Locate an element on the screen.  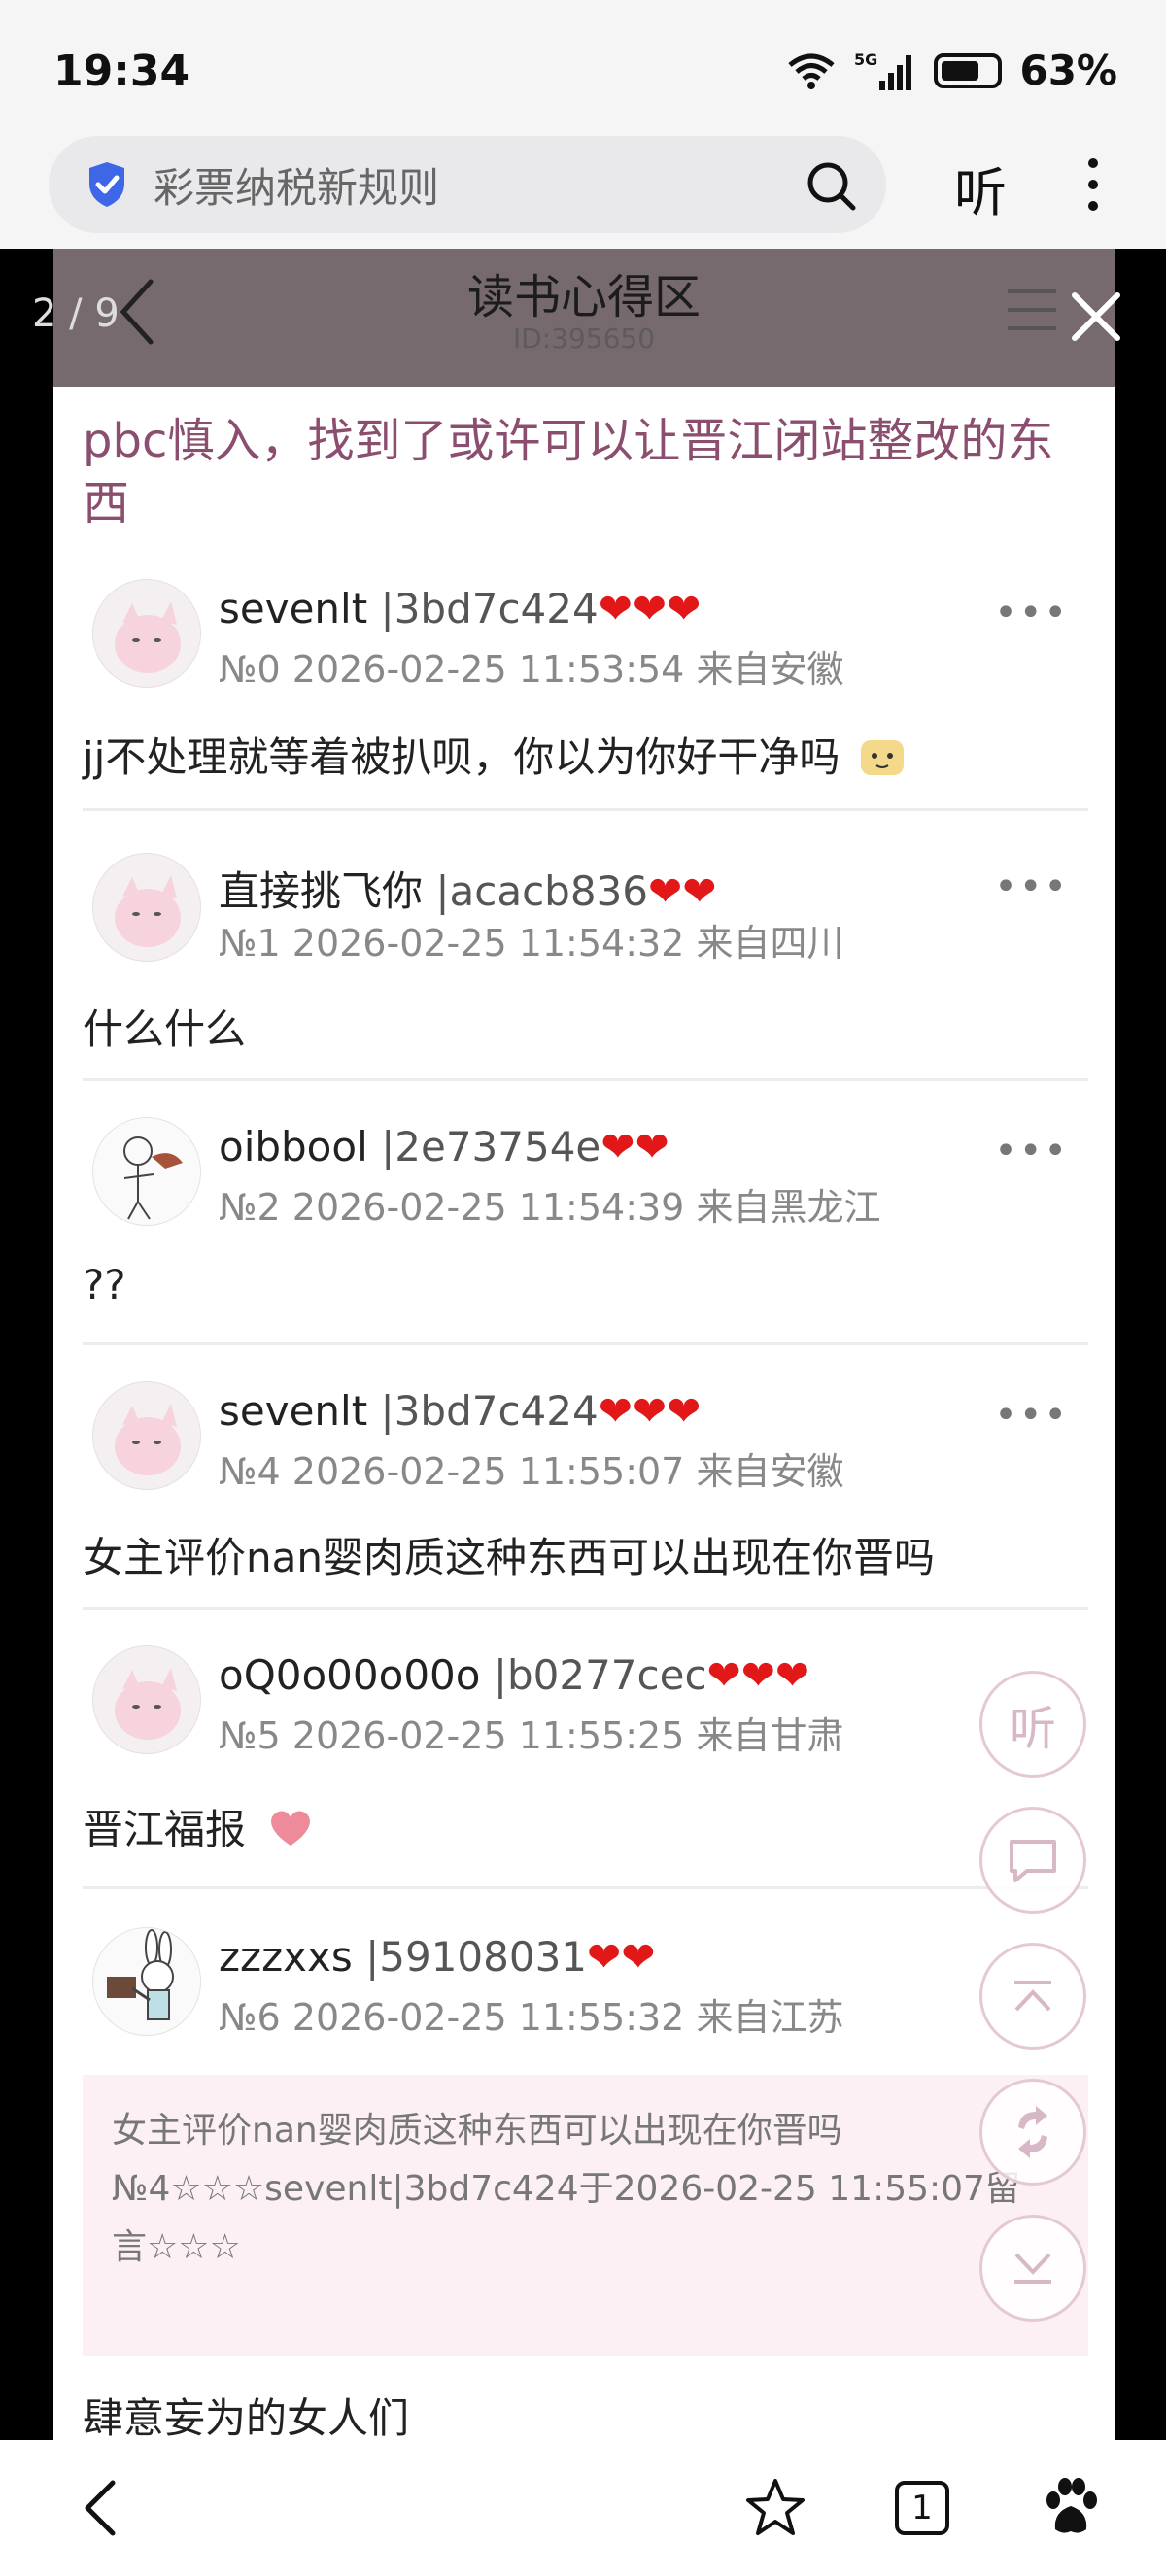
username: 直接挑飞你 is located at coordinates (321, 891).